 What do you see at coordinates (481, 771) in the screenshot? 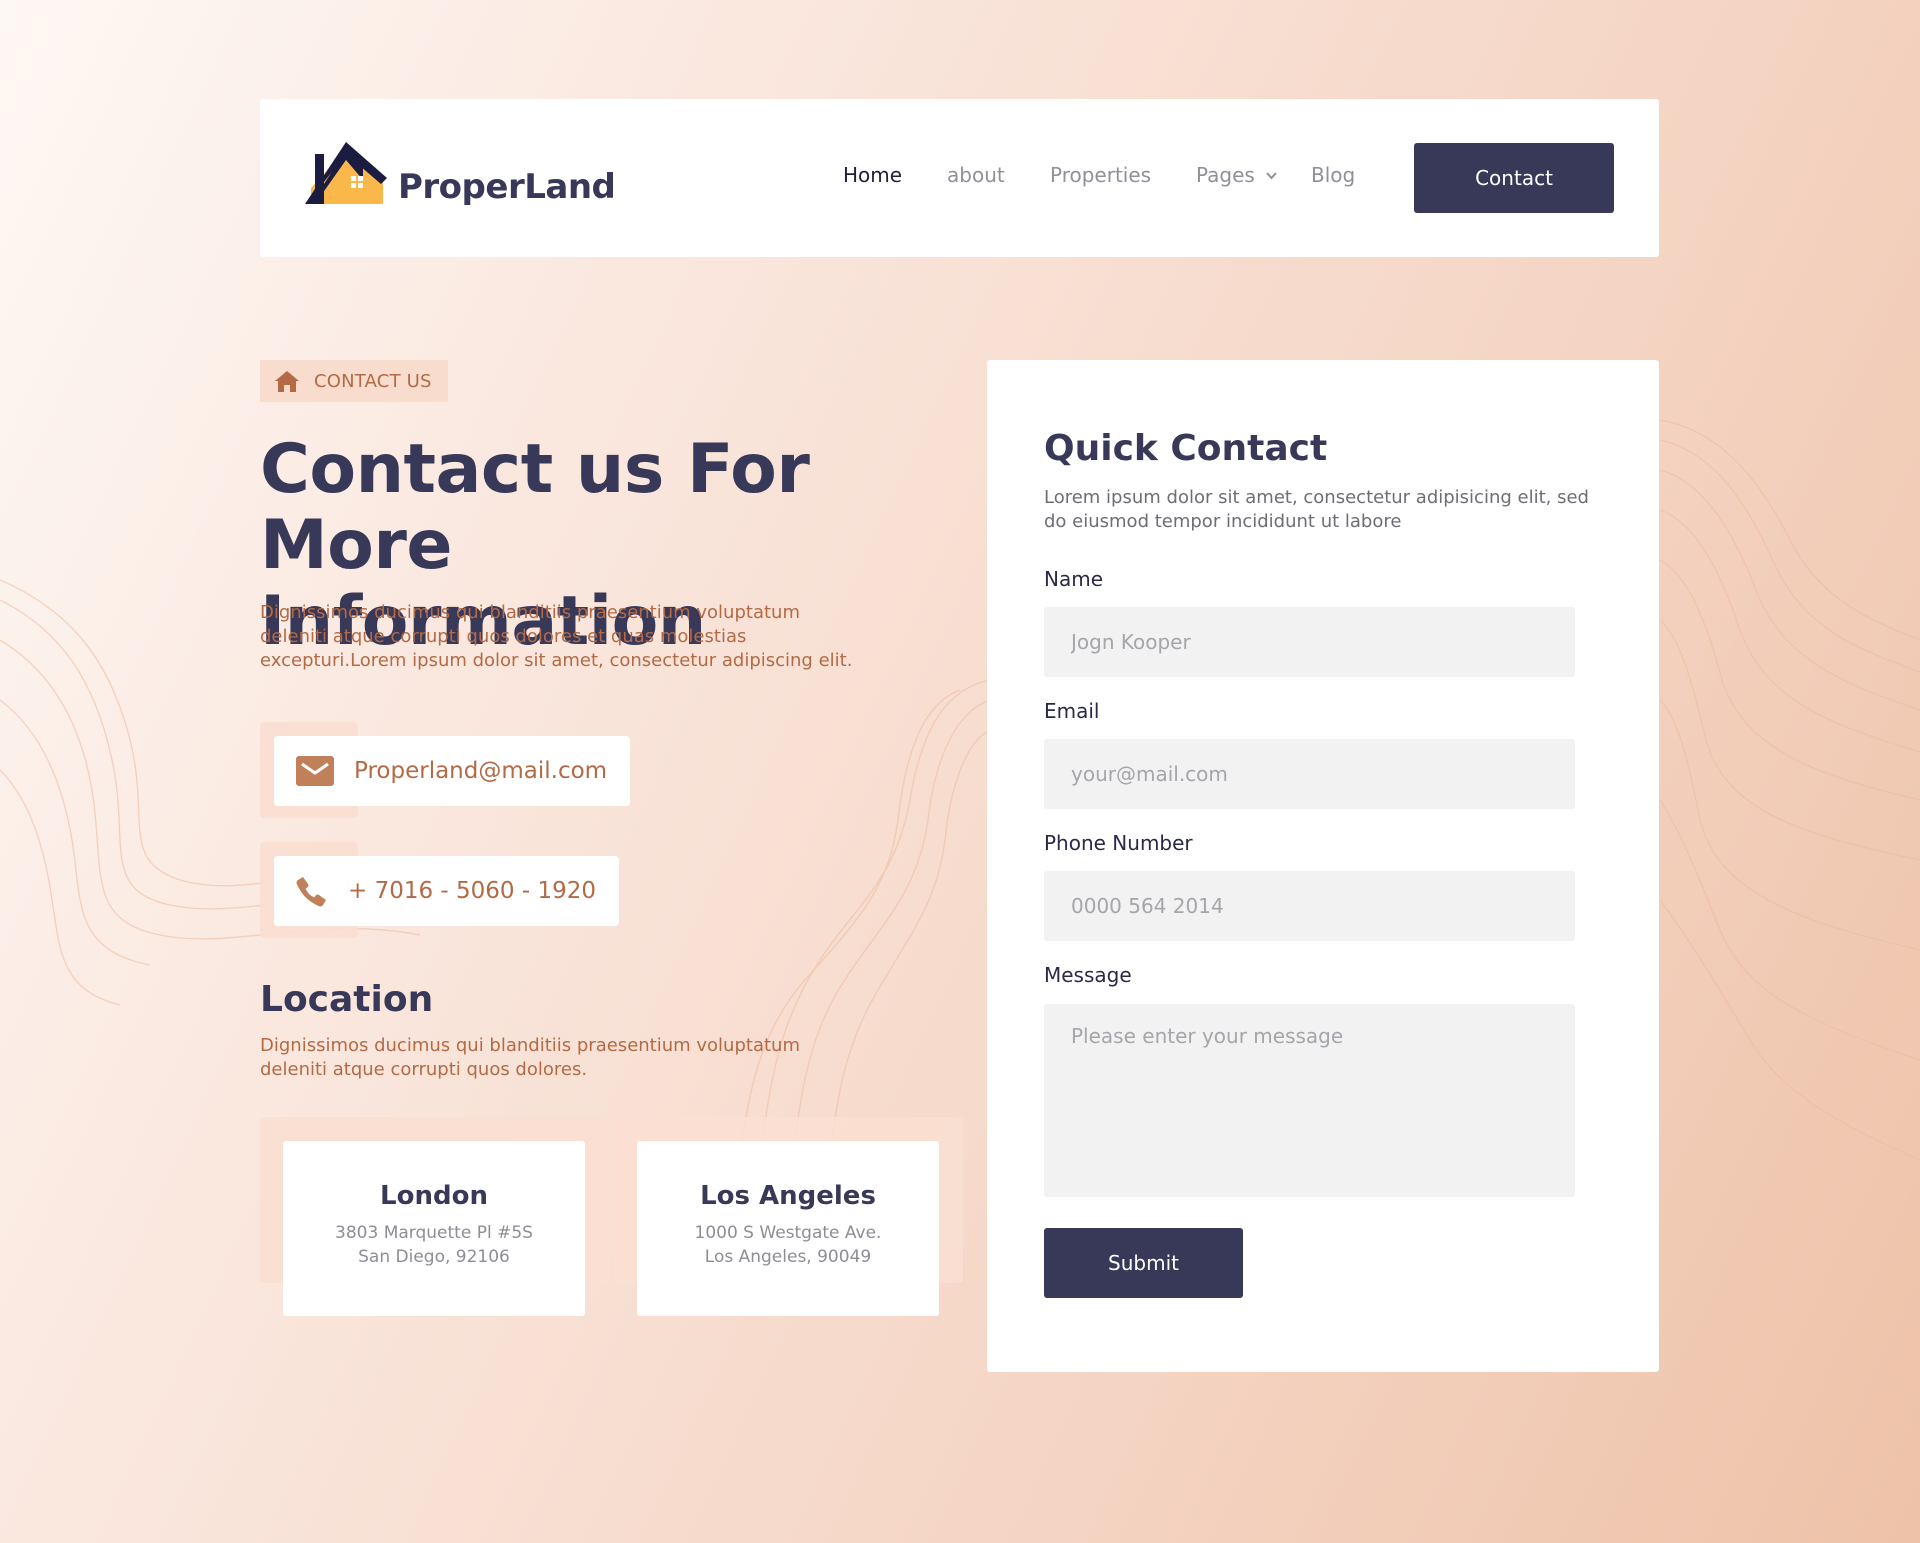
I see `email-address: Properland@mail.com` at bounding box center [481, 771].